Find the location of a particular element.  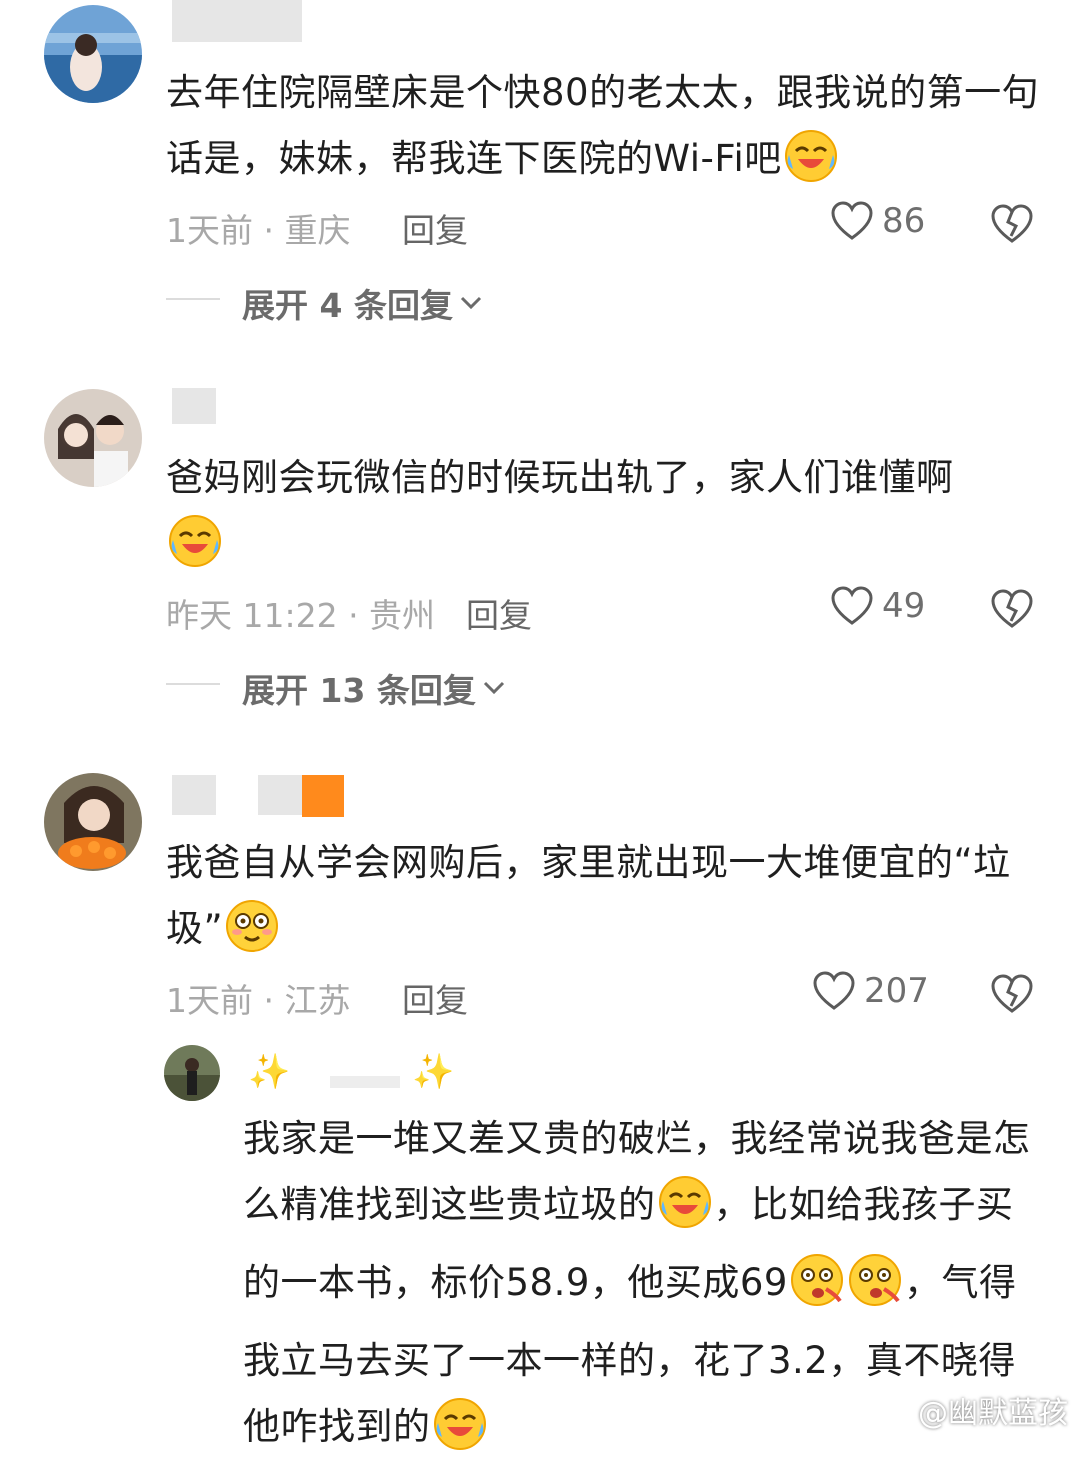

comment-meta: 昨天 11:22 · 贵州 is located at coordinates (301, 615).